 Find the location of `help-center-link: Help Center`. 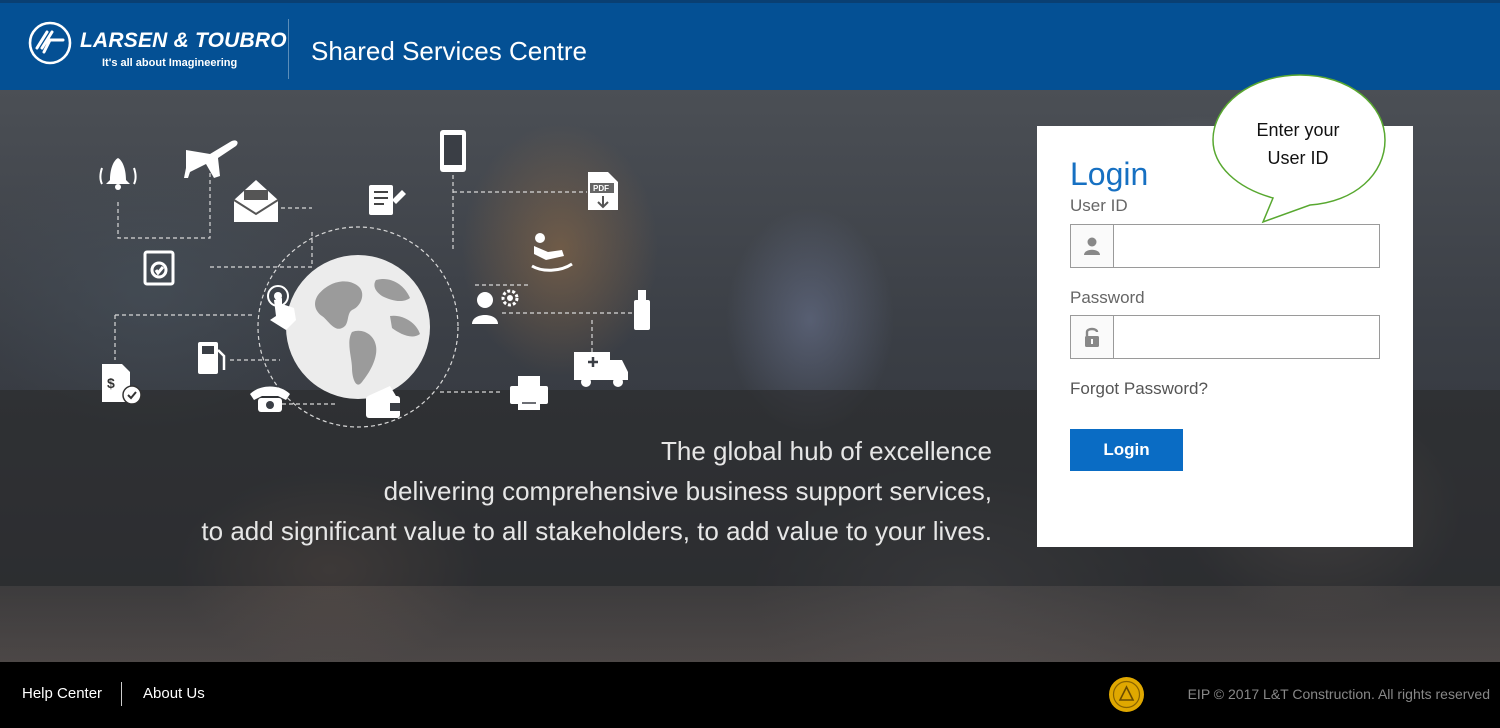

help-center-link: Help Center is located at coordinates (62, 693).